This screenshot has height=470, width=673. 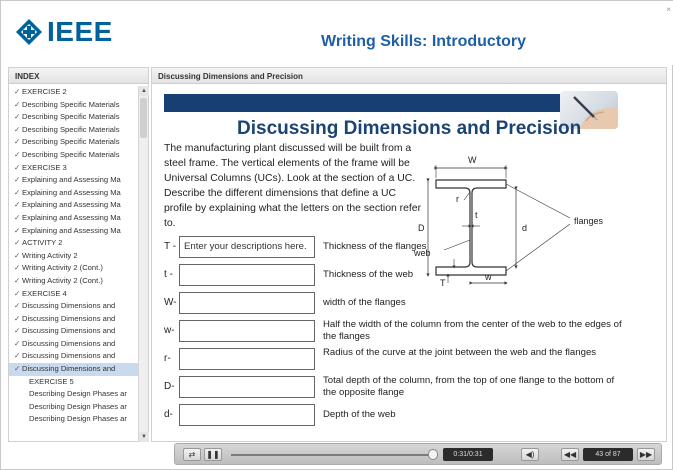 What do you see at coordinates (74, 243) in the screenshot?
I see `index-item: ✓ ACTIVITY 2` at bounding box center [74, 243].